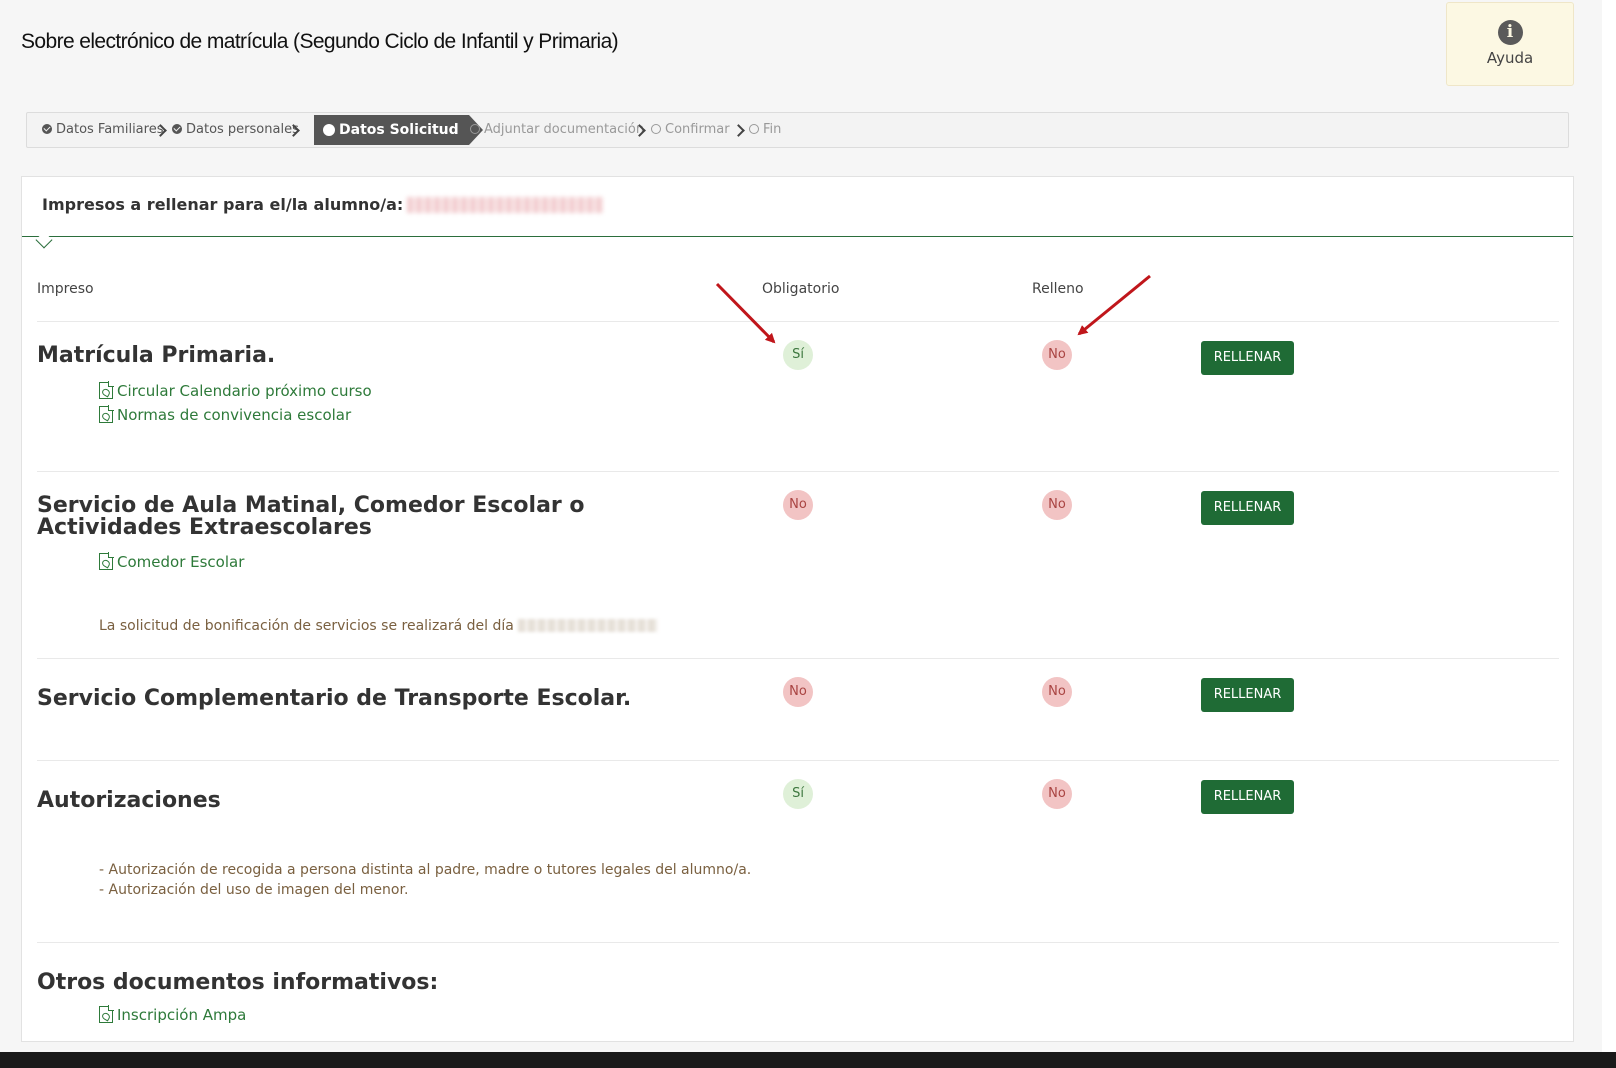  What do you see at coordinates (223, 204) in the screenshot?
I see `panel-heading-text: Impresos a rellenar para el/la alumno/a:` at bounding box center [223, 204].